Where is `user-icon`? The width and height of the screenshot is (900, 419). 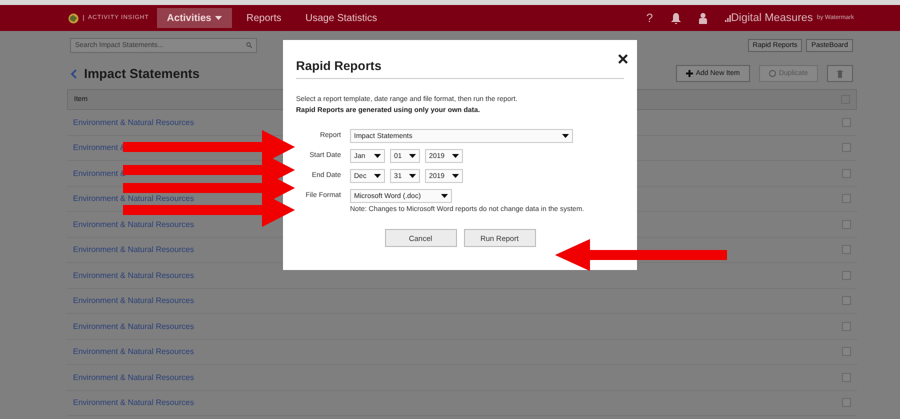
user-icon is located at coordinates (702, 18).